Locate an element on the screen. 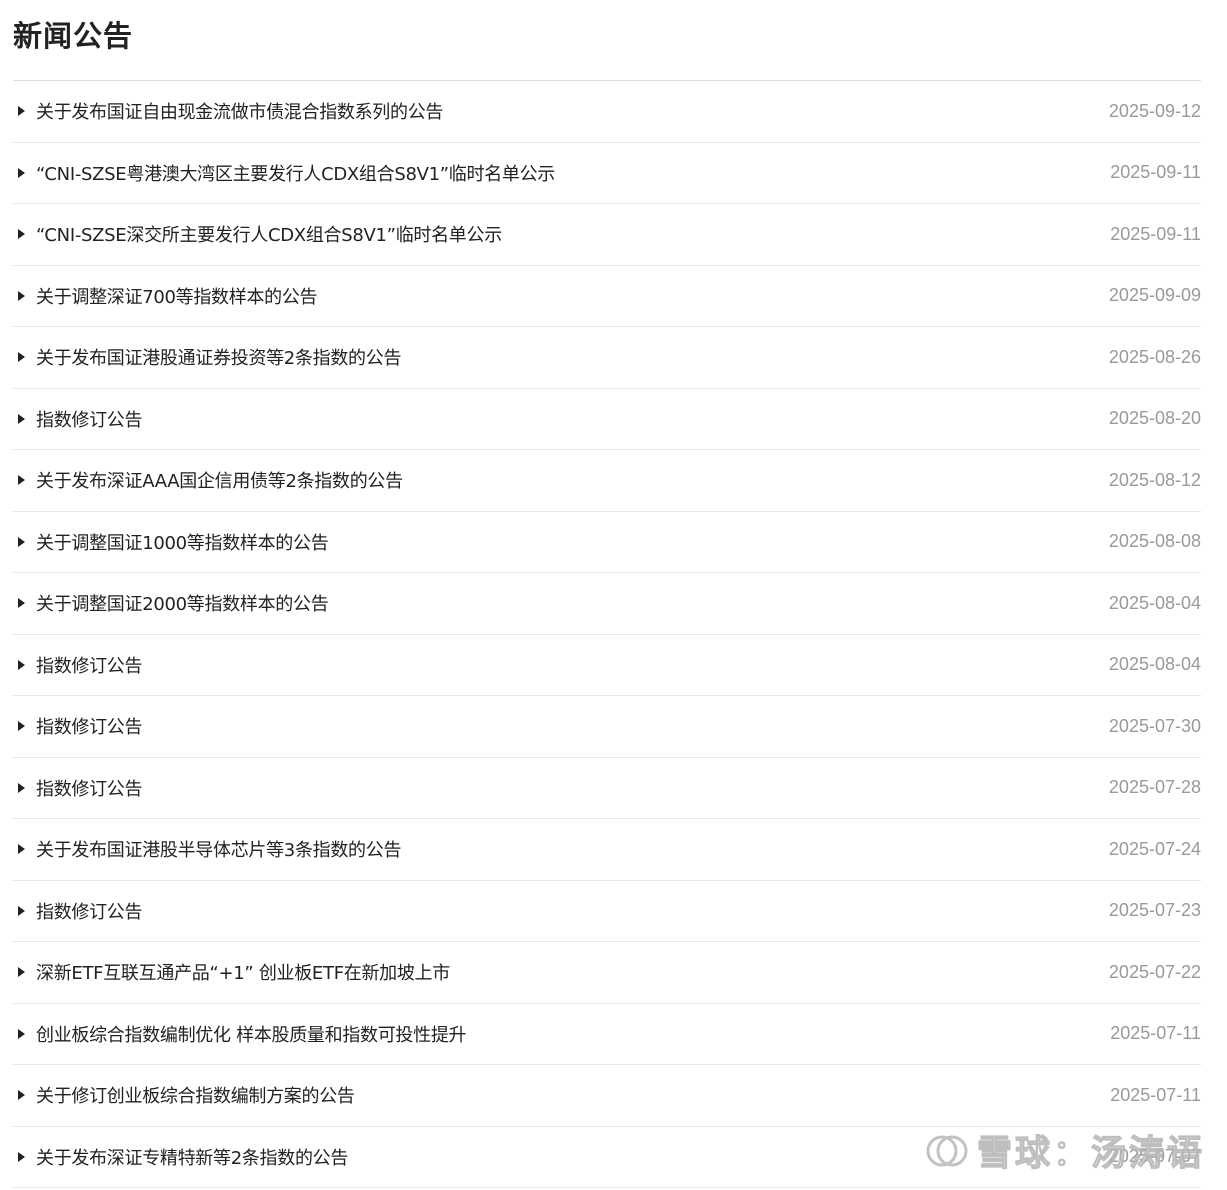 This screenshot has width=1227, height=1190. news-date: 2025-07-07 is located at coordinates (1154, 1156).